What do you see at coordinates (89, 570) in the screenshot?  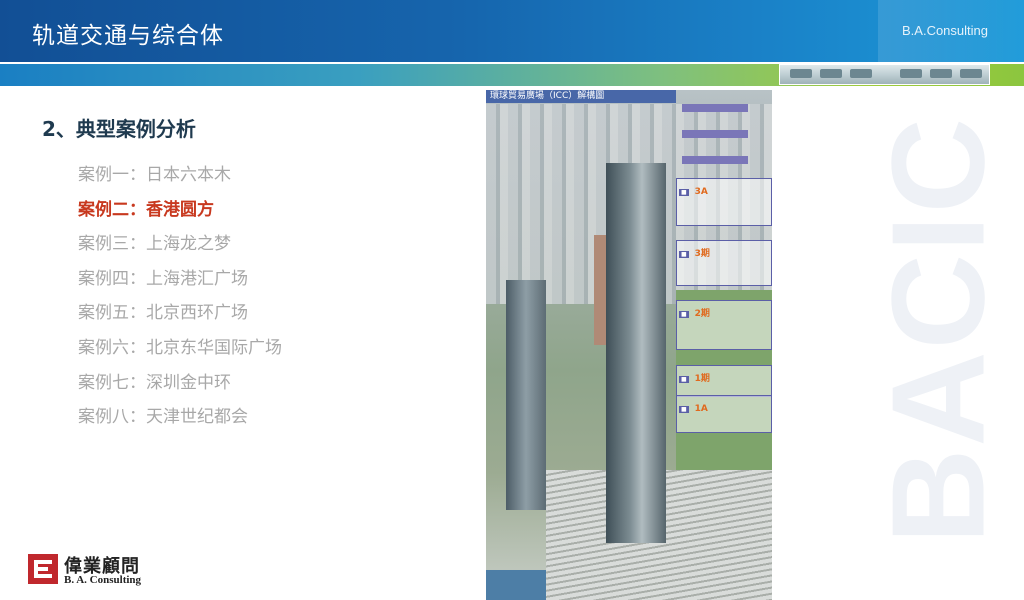 I see `company-logo: 偉業顧問 B. A. Consulting` at bounding box center [89, 570].